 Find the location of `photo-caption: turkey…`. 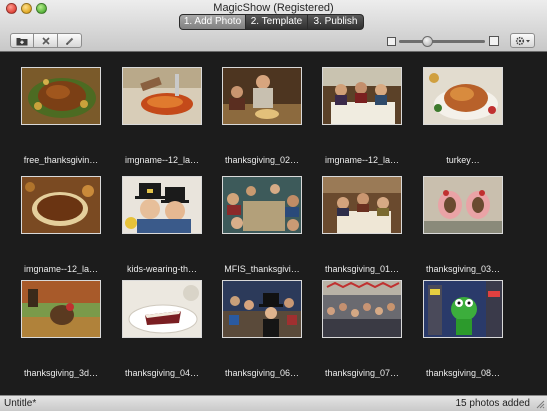

photo-caption: turkey… is located at coordinates (463, 160).